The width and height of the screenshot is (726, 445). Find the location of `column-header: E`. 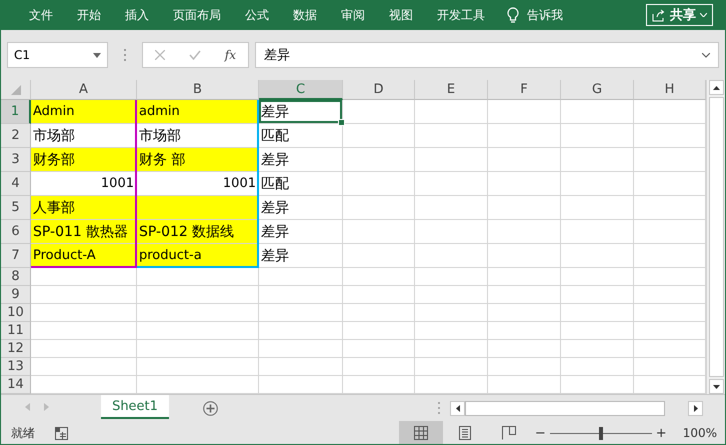

column-header: E is located at coordinates (451, 90).